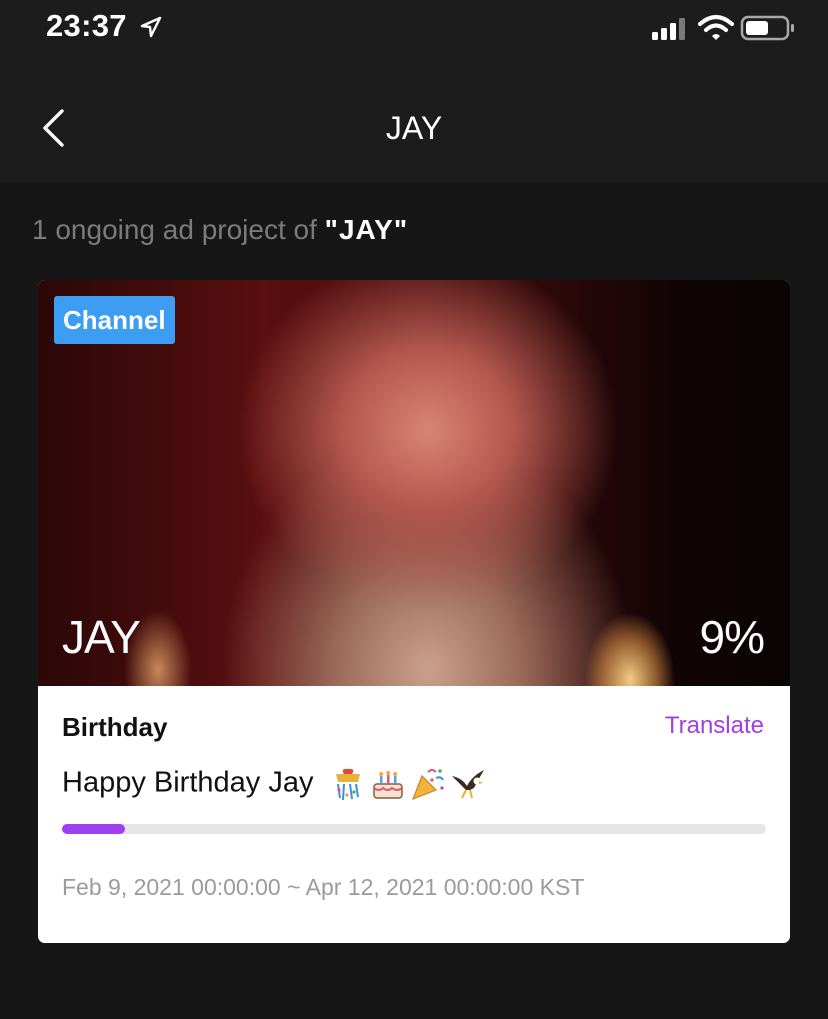  Describe the element at coordinates (366, 229) in the screenshot. I see `summary-artist: "JAY"` at that location.